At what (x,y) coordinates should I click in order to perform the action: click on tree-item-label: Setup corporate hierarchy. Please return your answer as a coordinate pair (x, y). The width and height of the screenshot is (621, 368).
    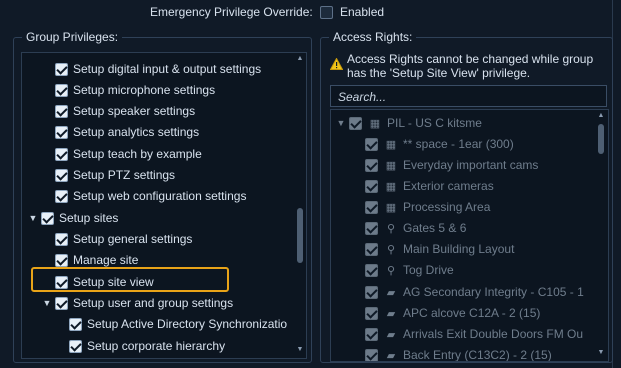
    Looking at the image, I should click on (156, 346).